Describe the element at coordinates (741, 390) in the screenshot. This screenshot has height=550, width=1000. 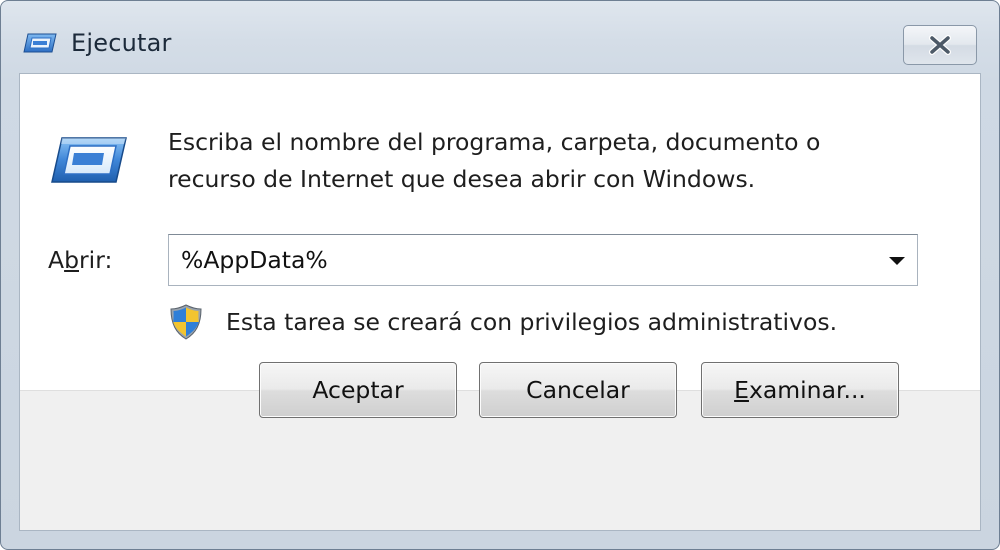
I see `browse-mnemonic: E` at that location.